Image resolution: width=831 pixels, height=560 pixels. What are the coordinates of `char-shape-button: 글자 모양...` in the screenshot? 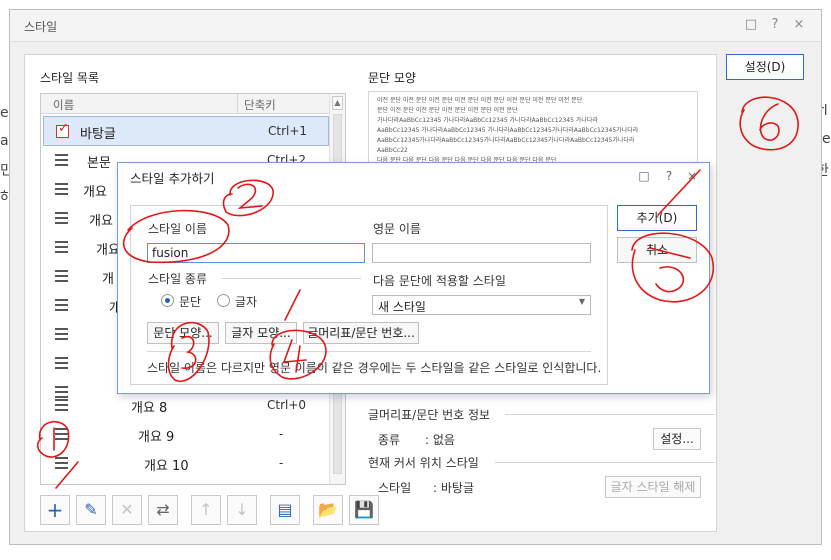 It's located at (261, 333).